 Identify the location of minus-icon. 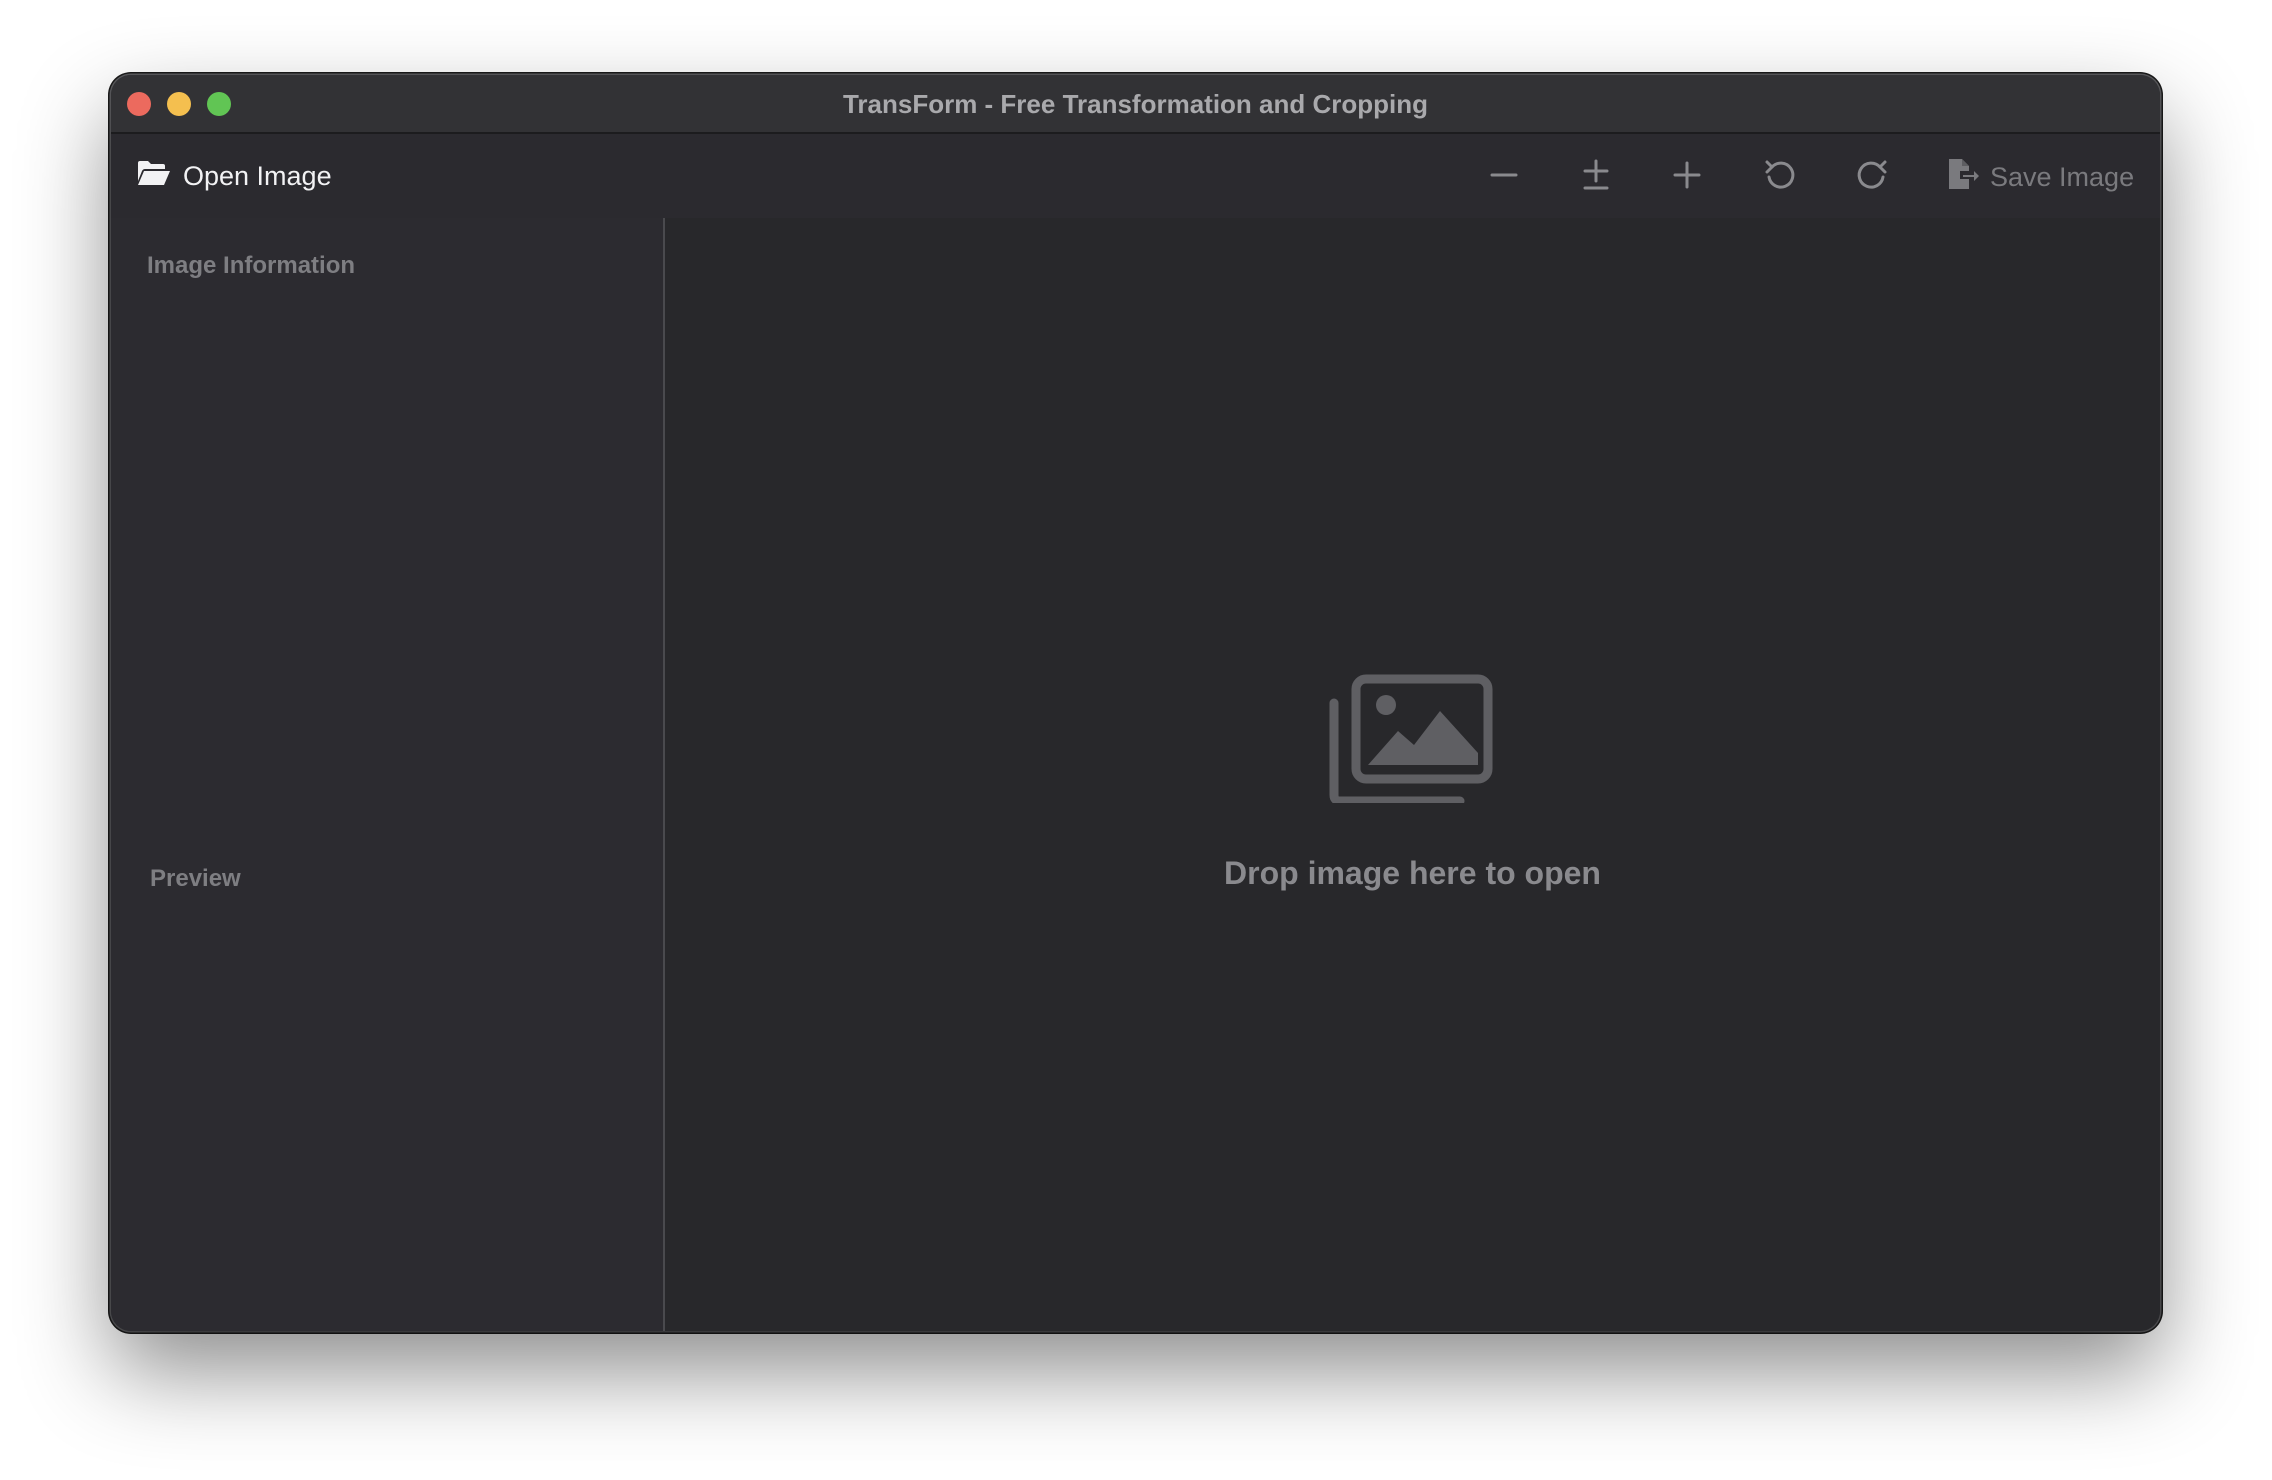
(1504, 177).